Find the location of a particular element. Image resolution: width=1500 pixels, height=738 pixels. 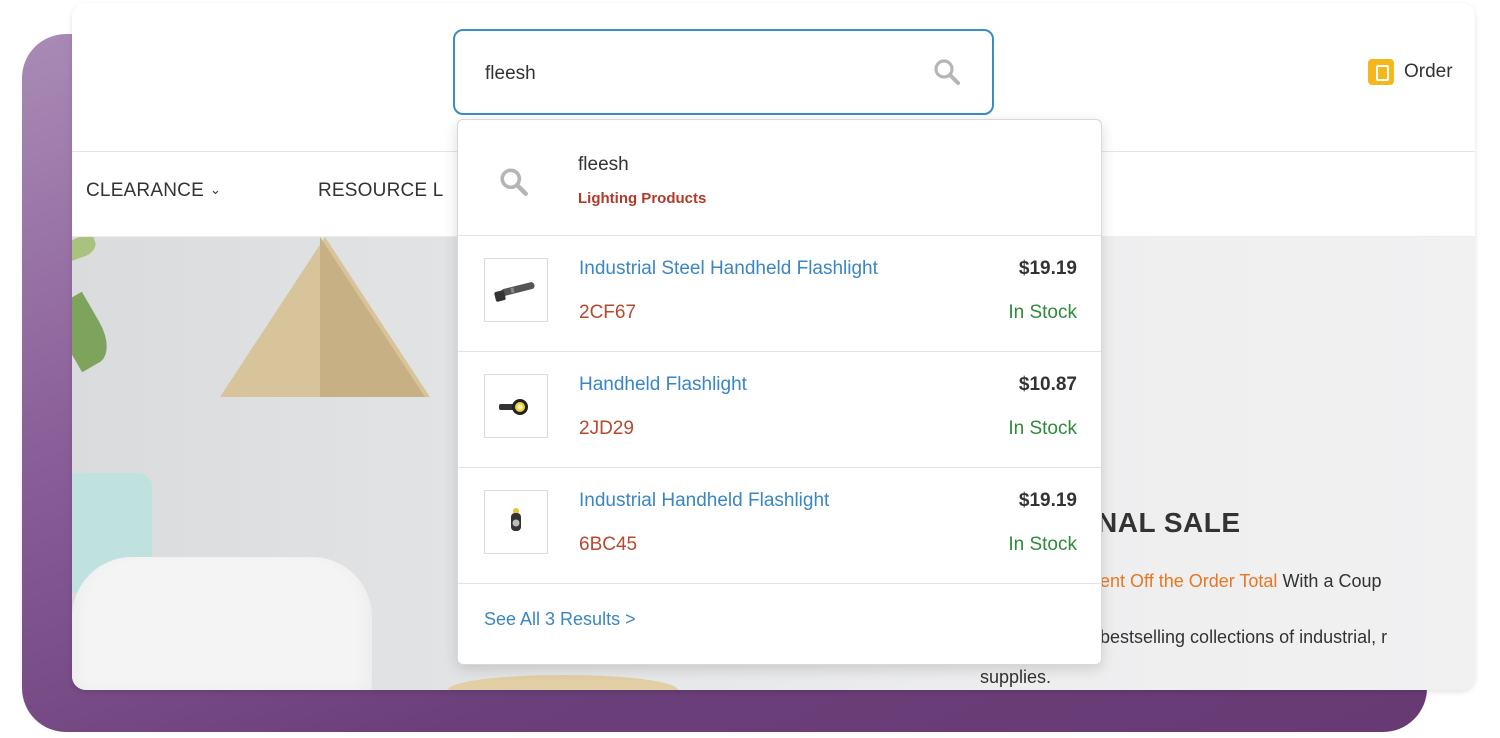

chevron-down-icon: ⌄ is located at coordinates (215, 189).